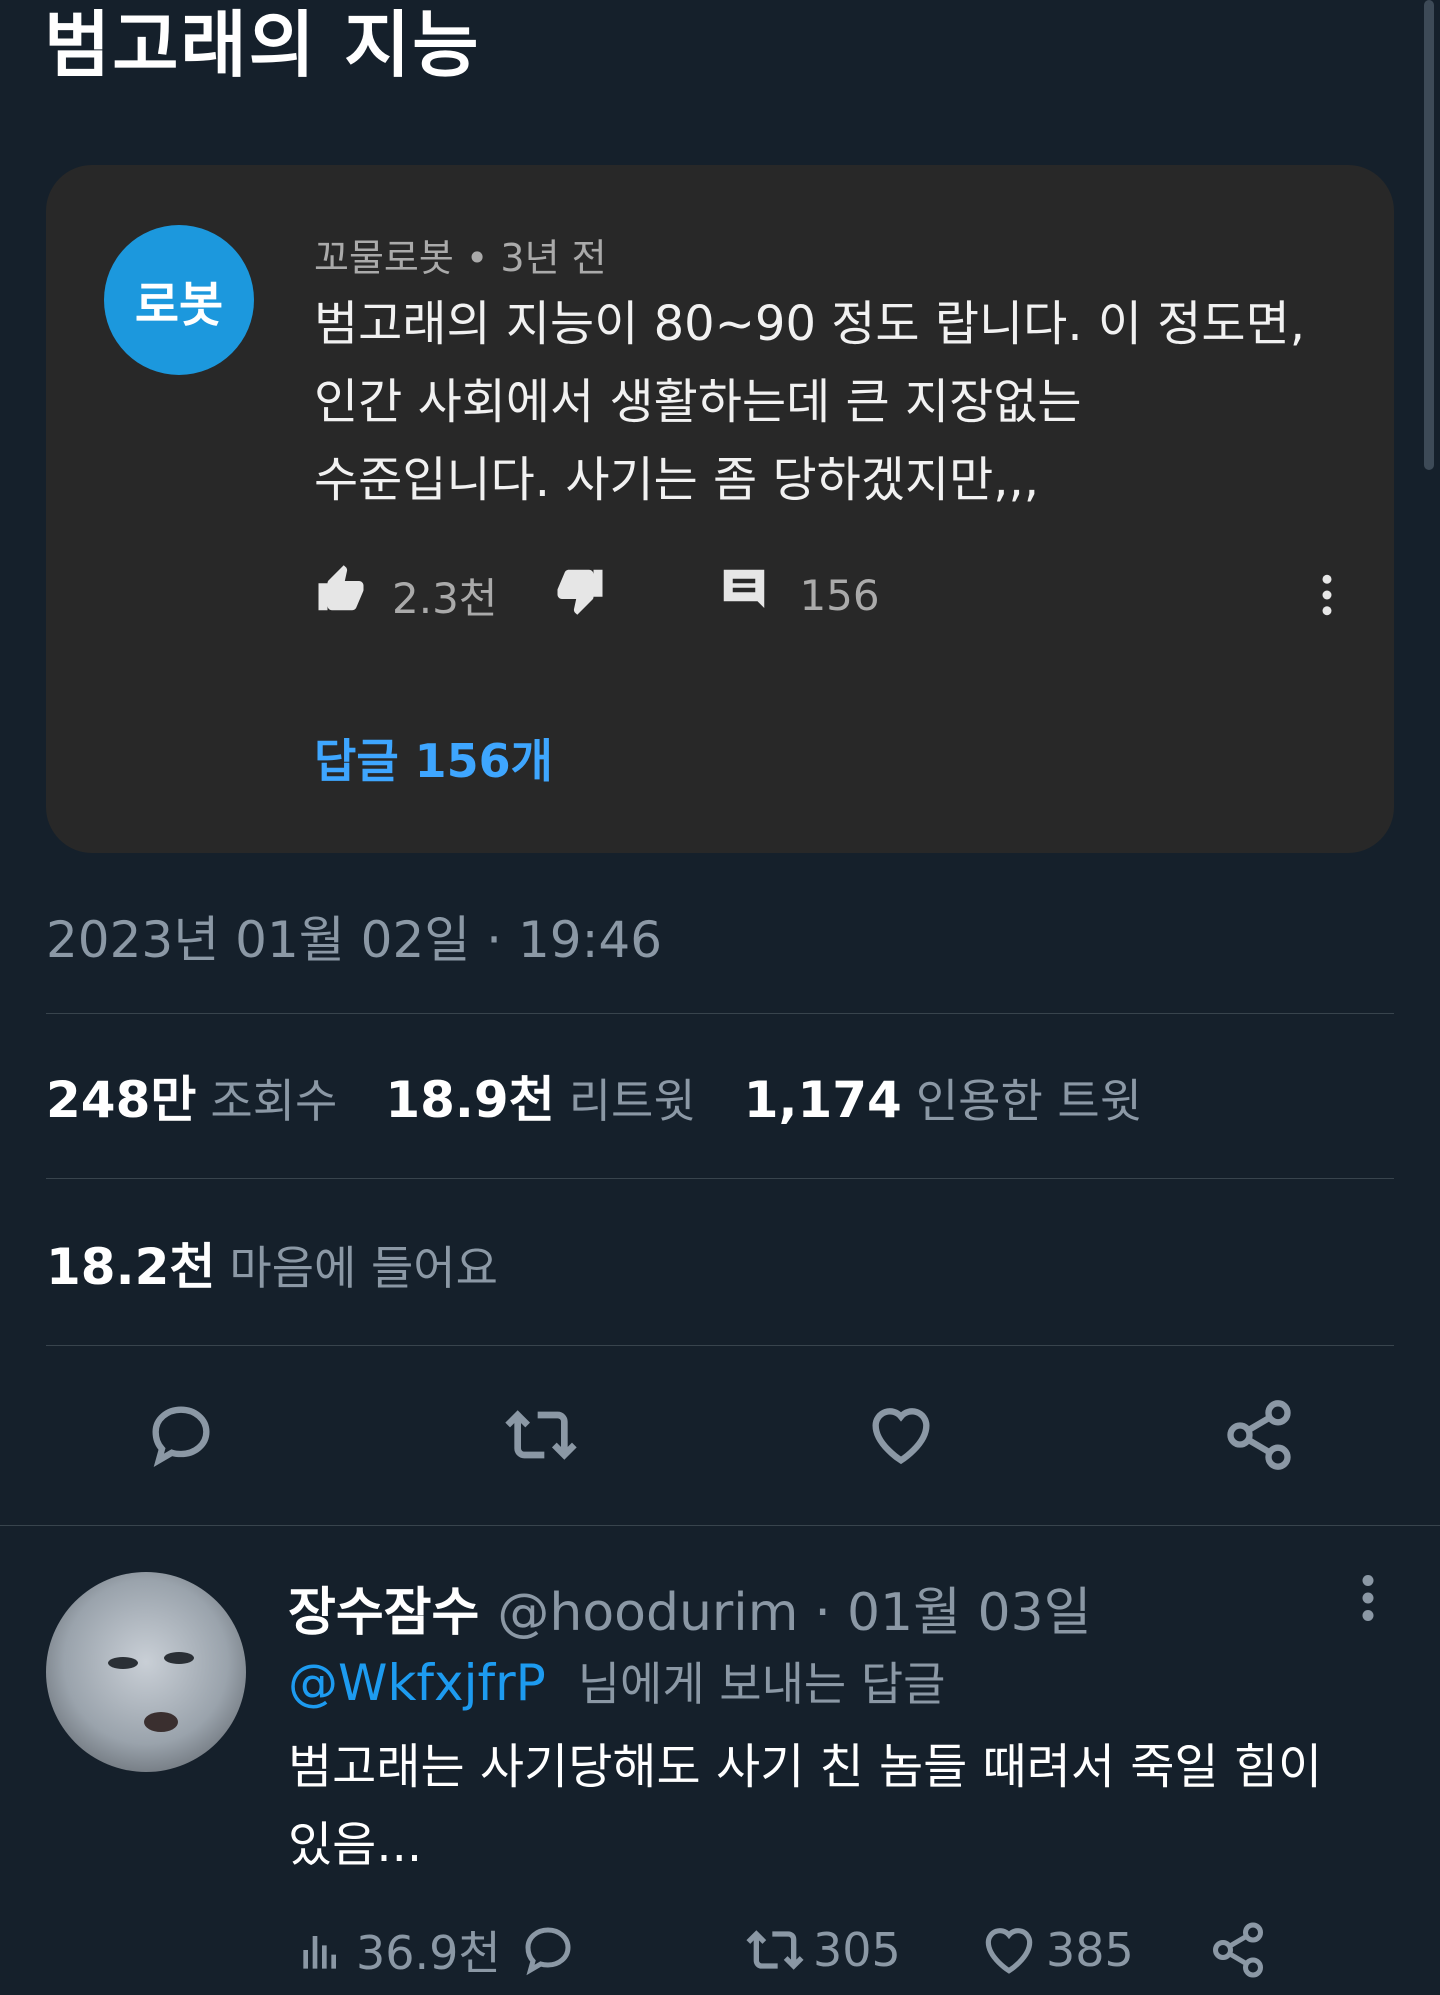 Image resolution: width=1440 pixels, height=1995 pixels. Describe the element at coordinates (839, 595) in the screenshot. I see `comment-reply-count: 156` at that location.